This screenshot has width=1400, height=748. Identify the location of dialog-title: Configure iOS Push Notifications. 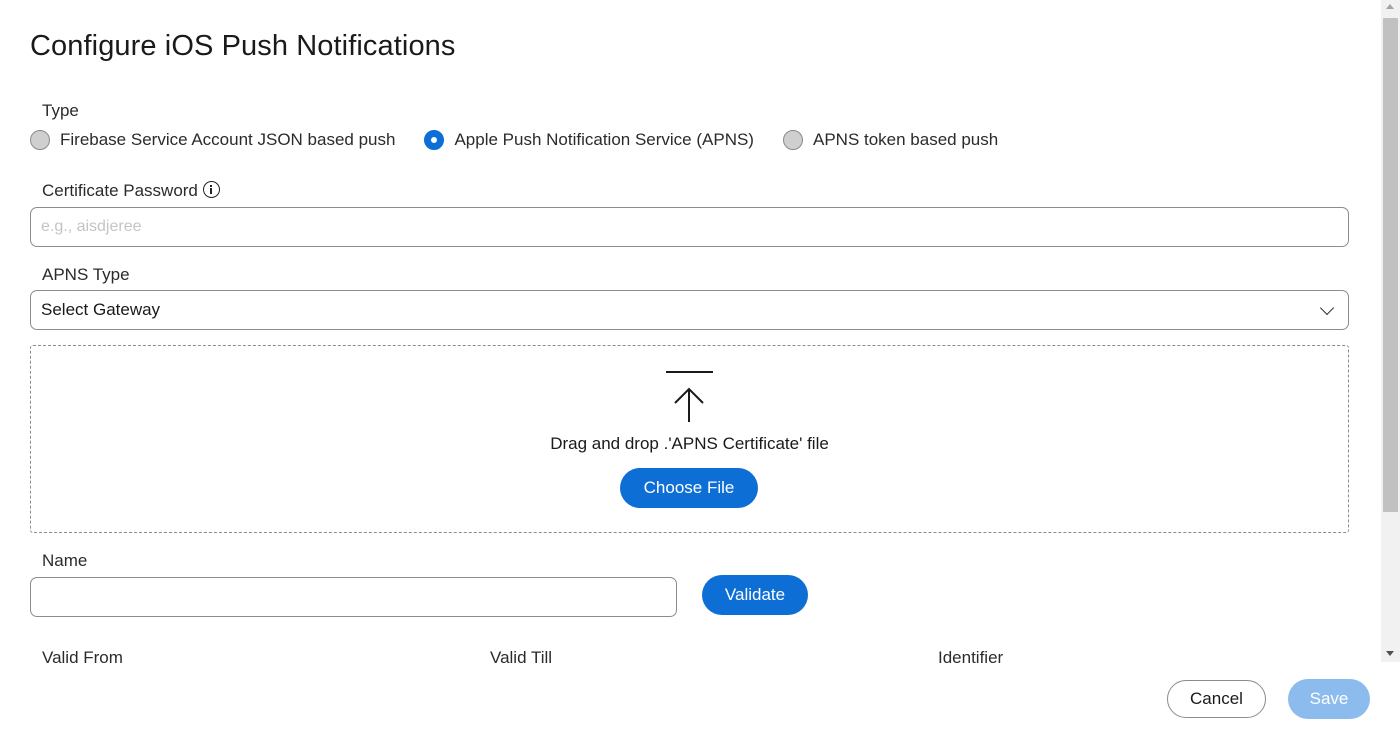
(243, 46).